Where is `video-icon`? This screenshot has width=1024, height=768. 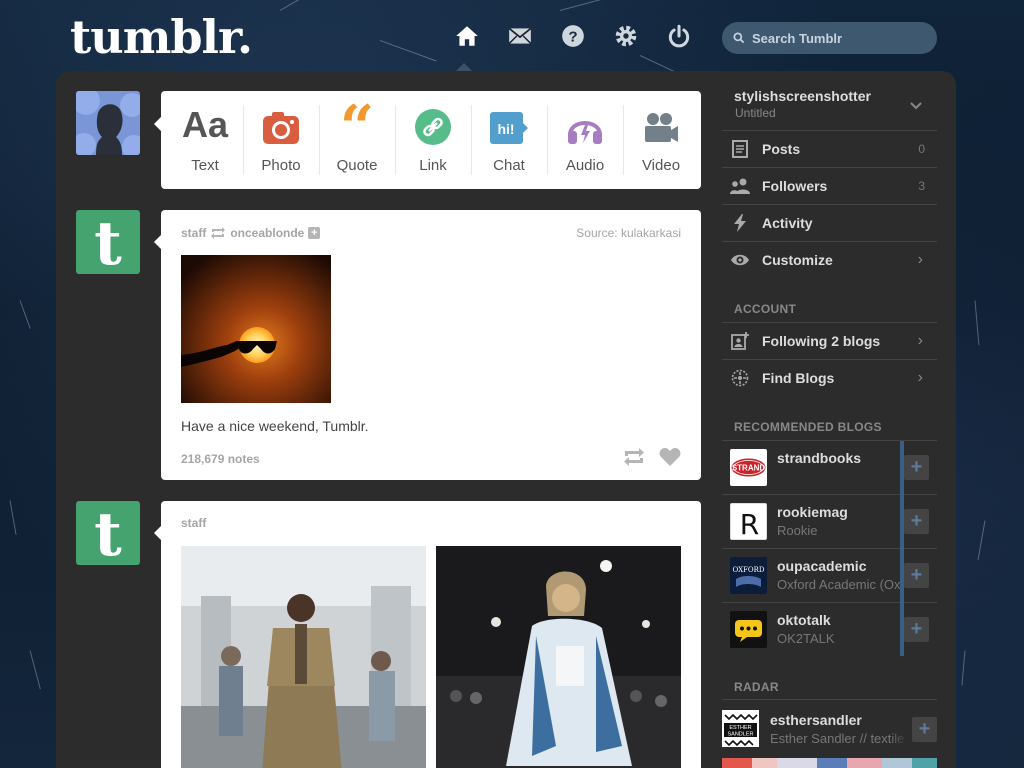
video-icon is located at coordinates (661, 118).